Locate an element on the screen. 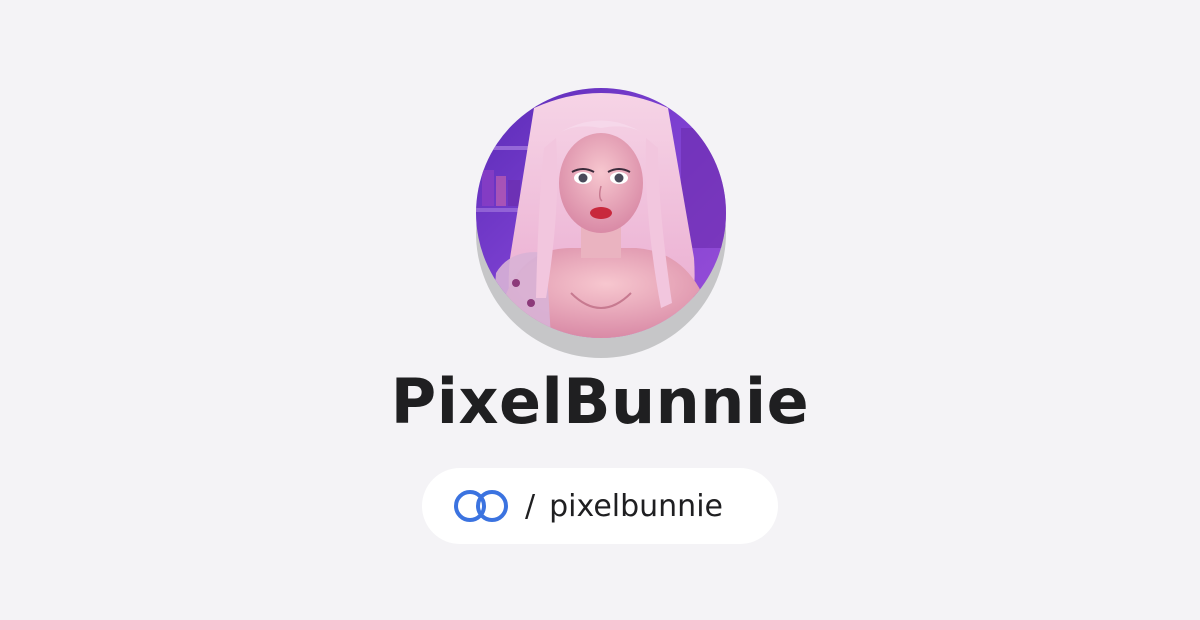 This screenshot has width=1200, height=630. display-name: PixelBunnie is located at coordinates (600, 401).